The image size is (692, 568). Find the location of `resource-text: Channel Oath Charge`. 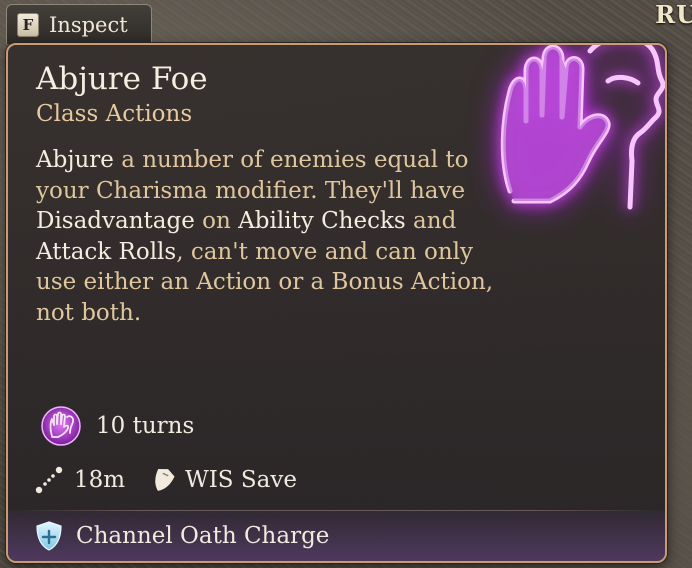

resource-text: Channel Oath Charge is located at coordinates (203, 536).